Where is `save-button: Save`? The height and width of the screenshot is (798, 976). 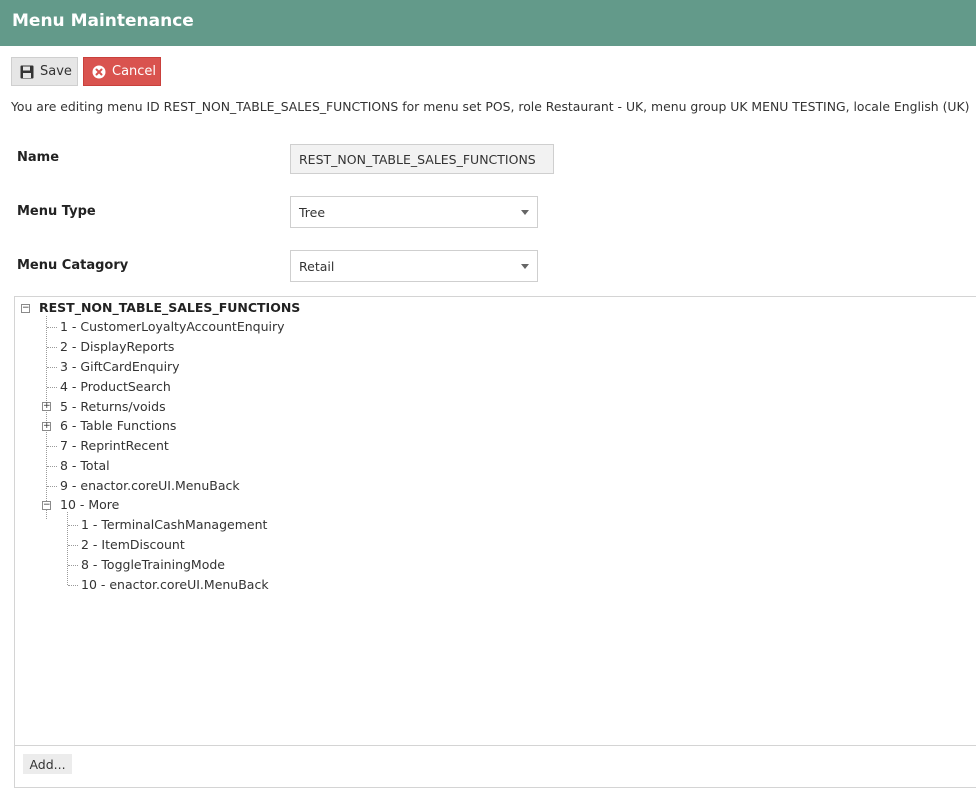
save-button: Save is located at coordinates (44, 71).